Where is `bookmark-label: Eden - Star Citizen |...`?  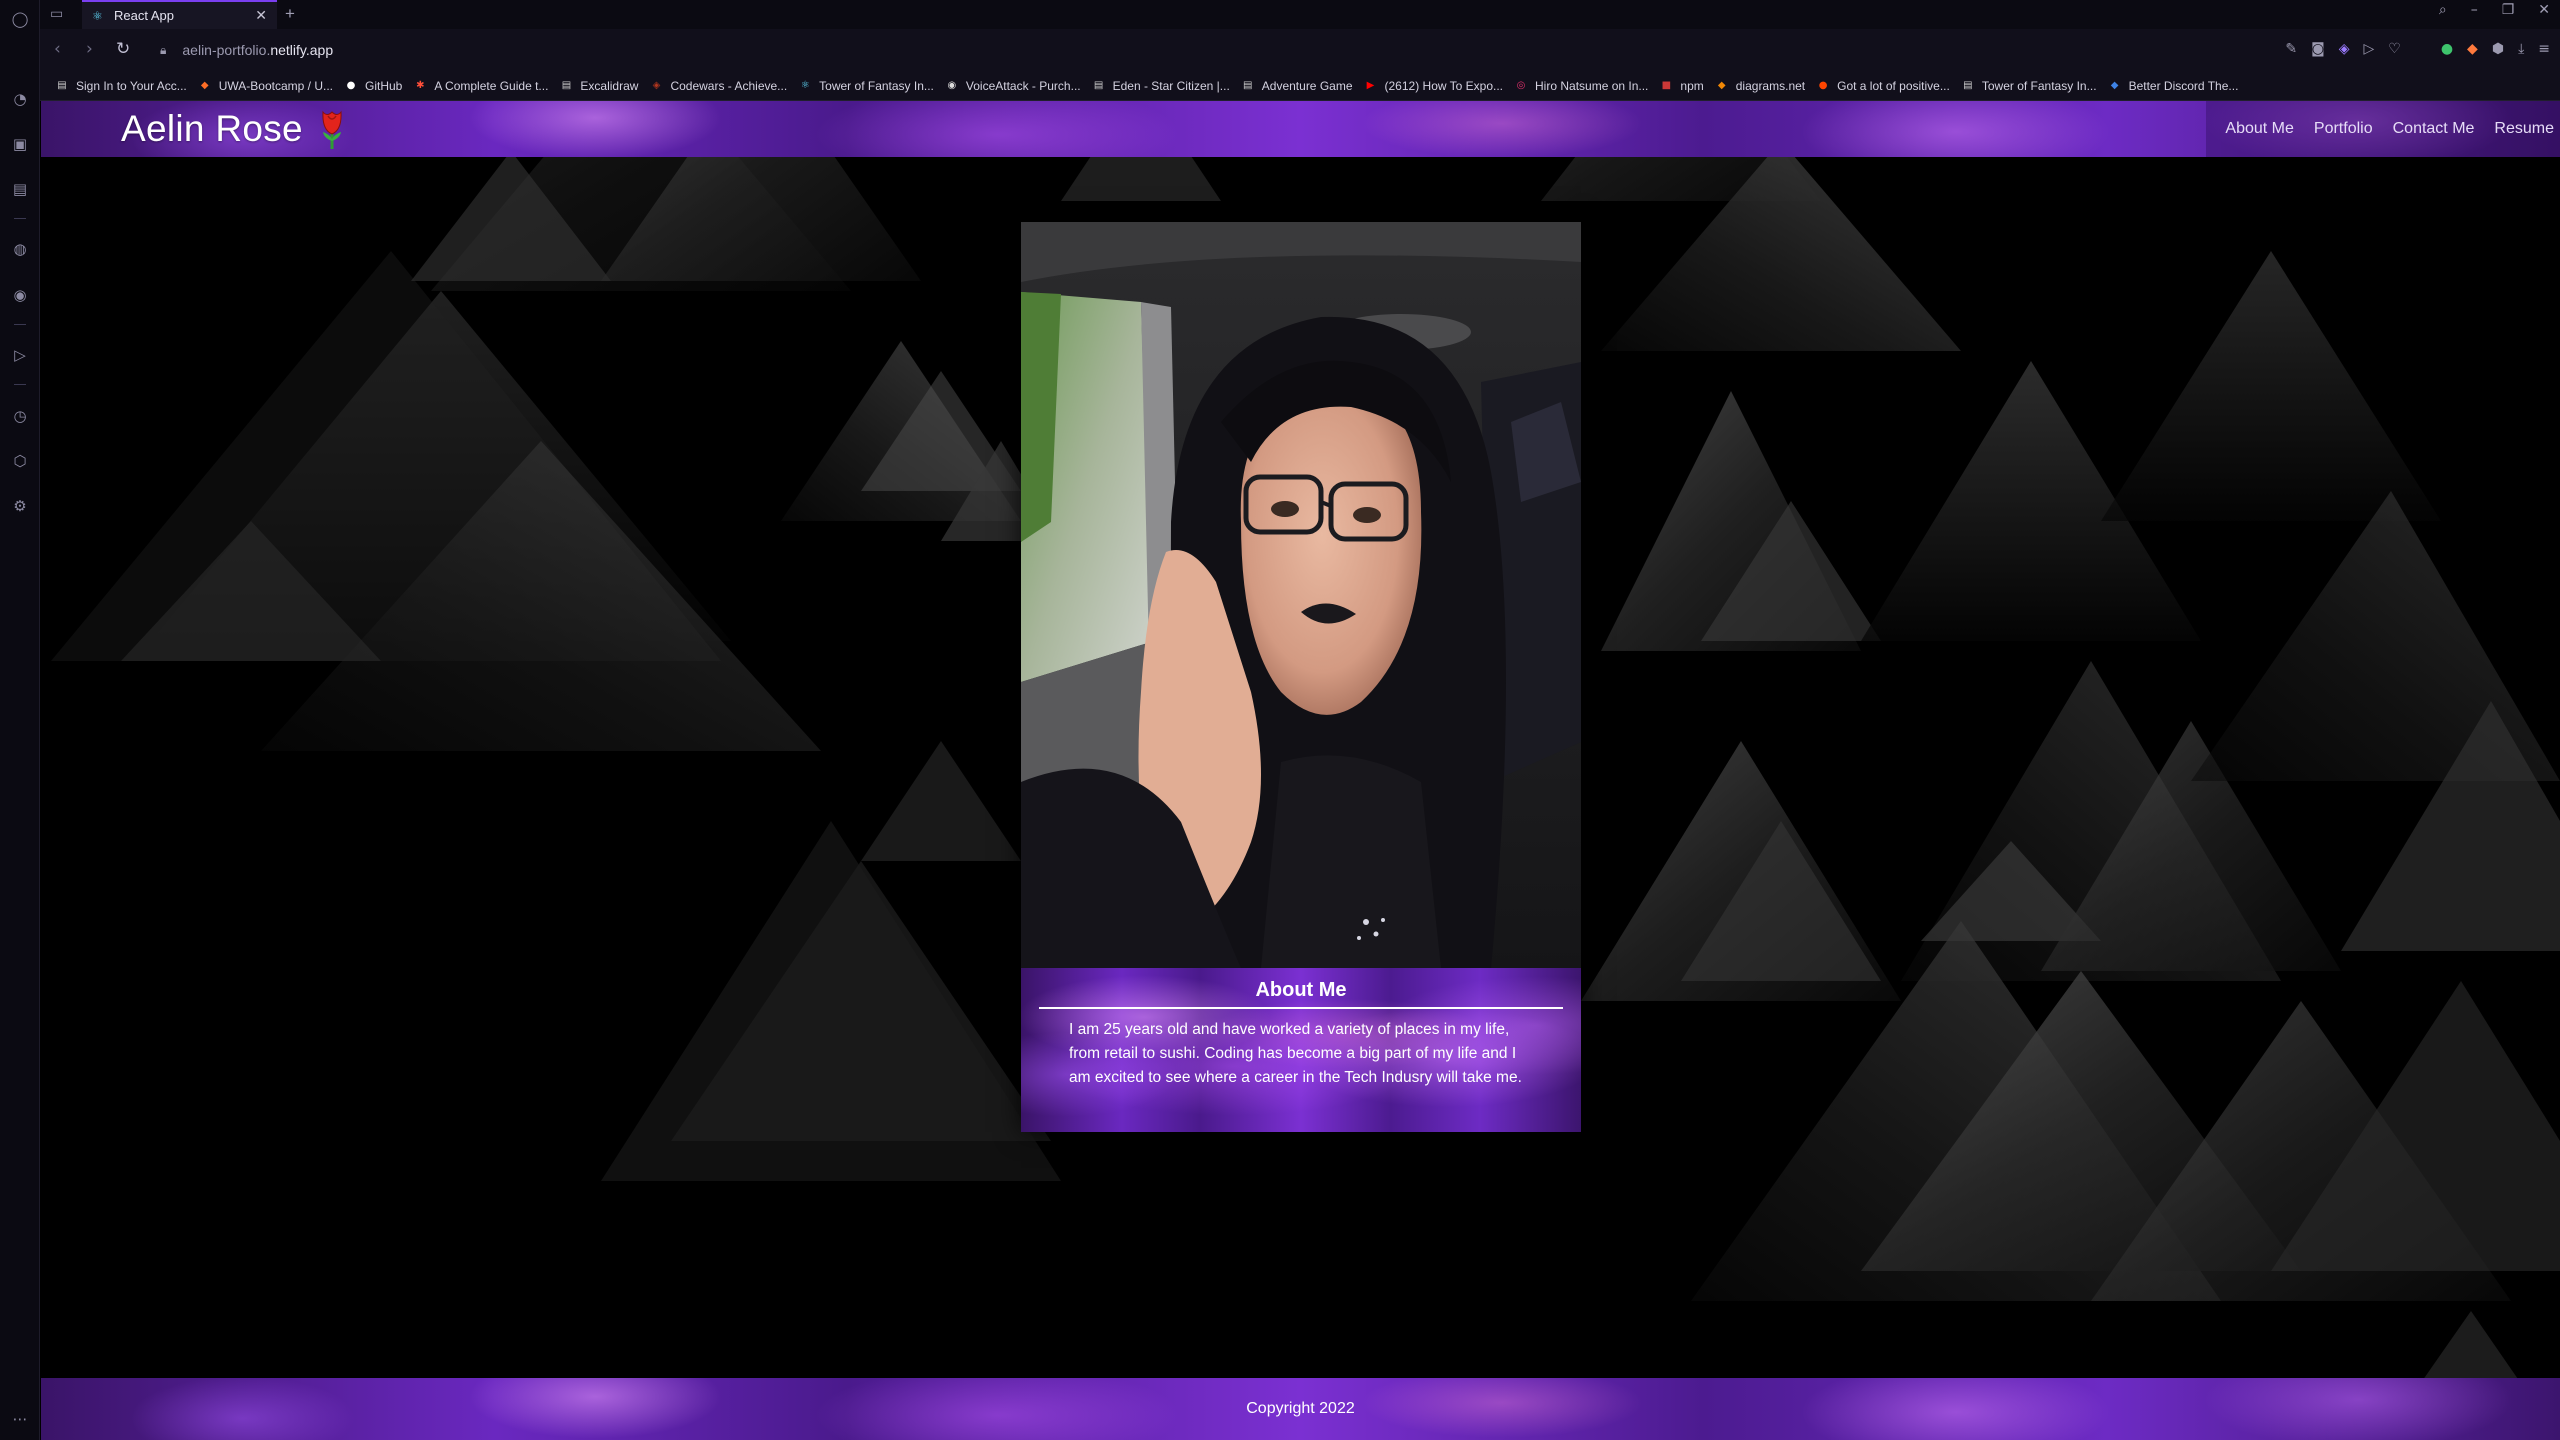
bookmark-label: Eden - Star Citizen |... is located at coordinates (1171, 85).